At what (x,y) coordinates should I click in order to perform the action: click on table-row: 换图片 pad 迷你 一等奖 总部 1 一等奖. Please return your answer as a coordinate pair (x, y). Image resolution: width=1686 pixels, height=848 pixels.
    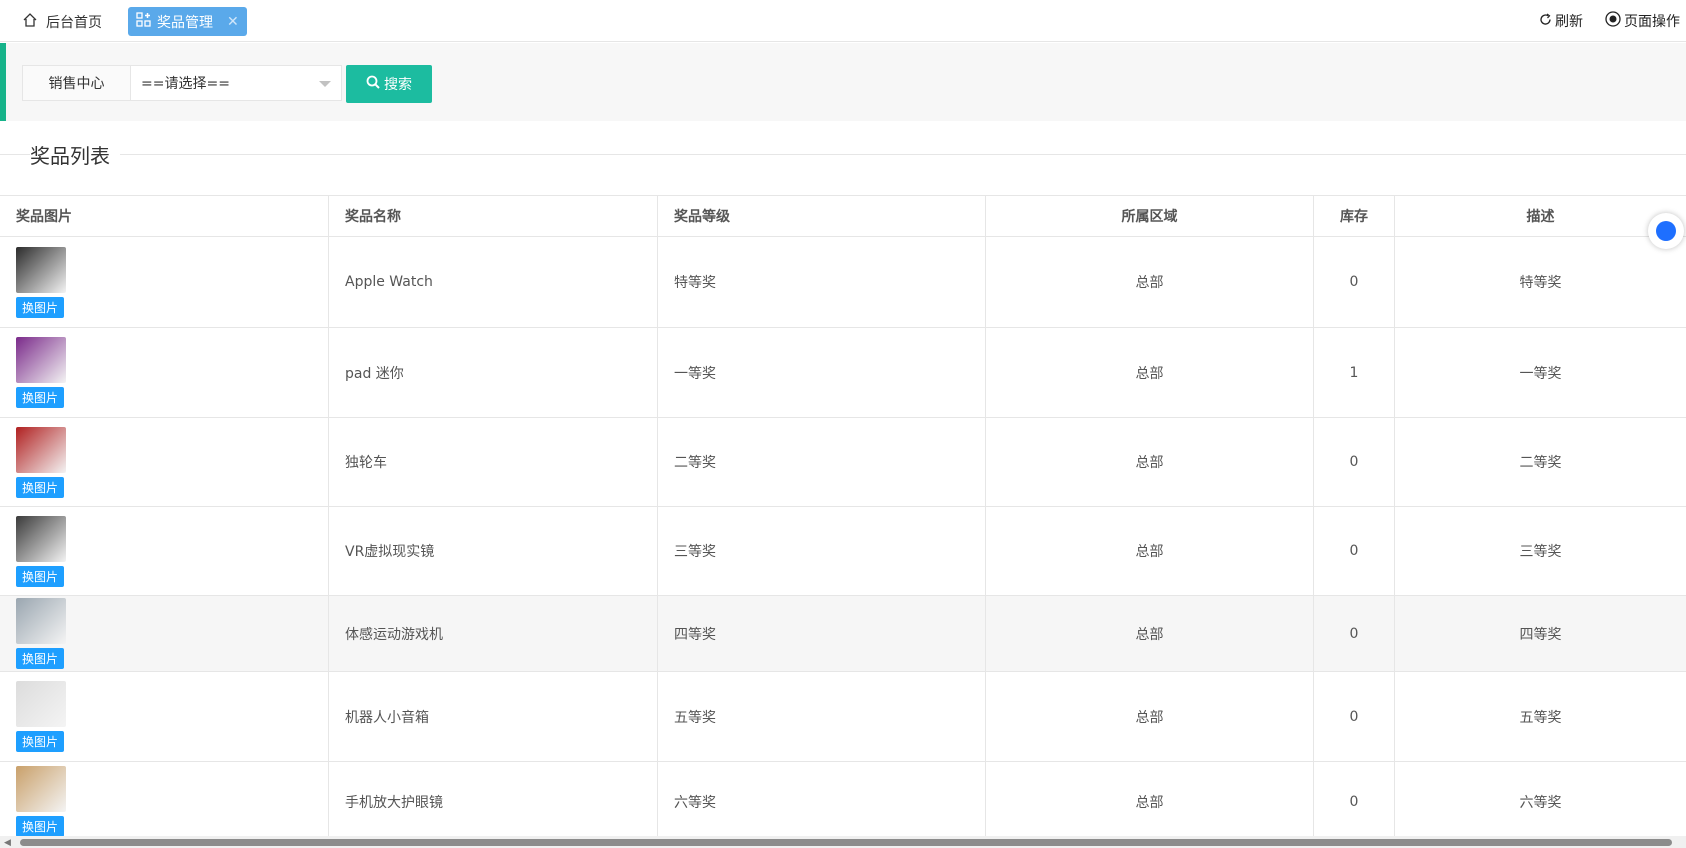
    Looking at the image, I should click on (843, 373).